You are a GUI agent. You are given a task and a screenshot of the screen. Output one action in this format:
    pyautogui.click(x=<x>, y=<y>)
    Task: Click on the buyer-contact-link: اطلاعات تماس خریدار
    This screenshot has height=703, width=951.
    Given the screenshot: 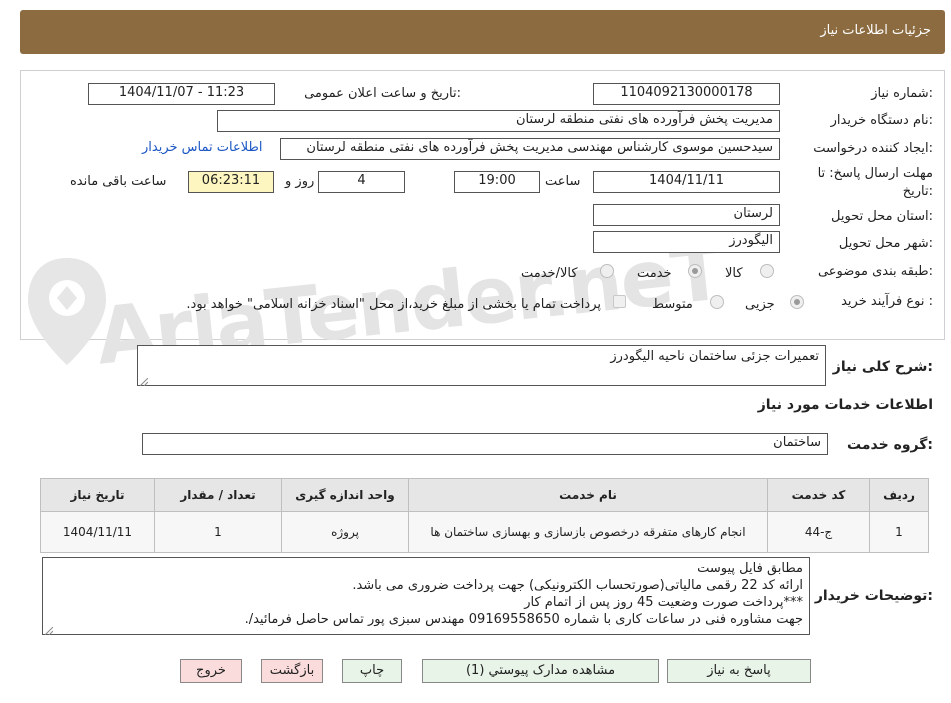 What is the action you would take?
    pyautogui.click(x=202, y=147)
    